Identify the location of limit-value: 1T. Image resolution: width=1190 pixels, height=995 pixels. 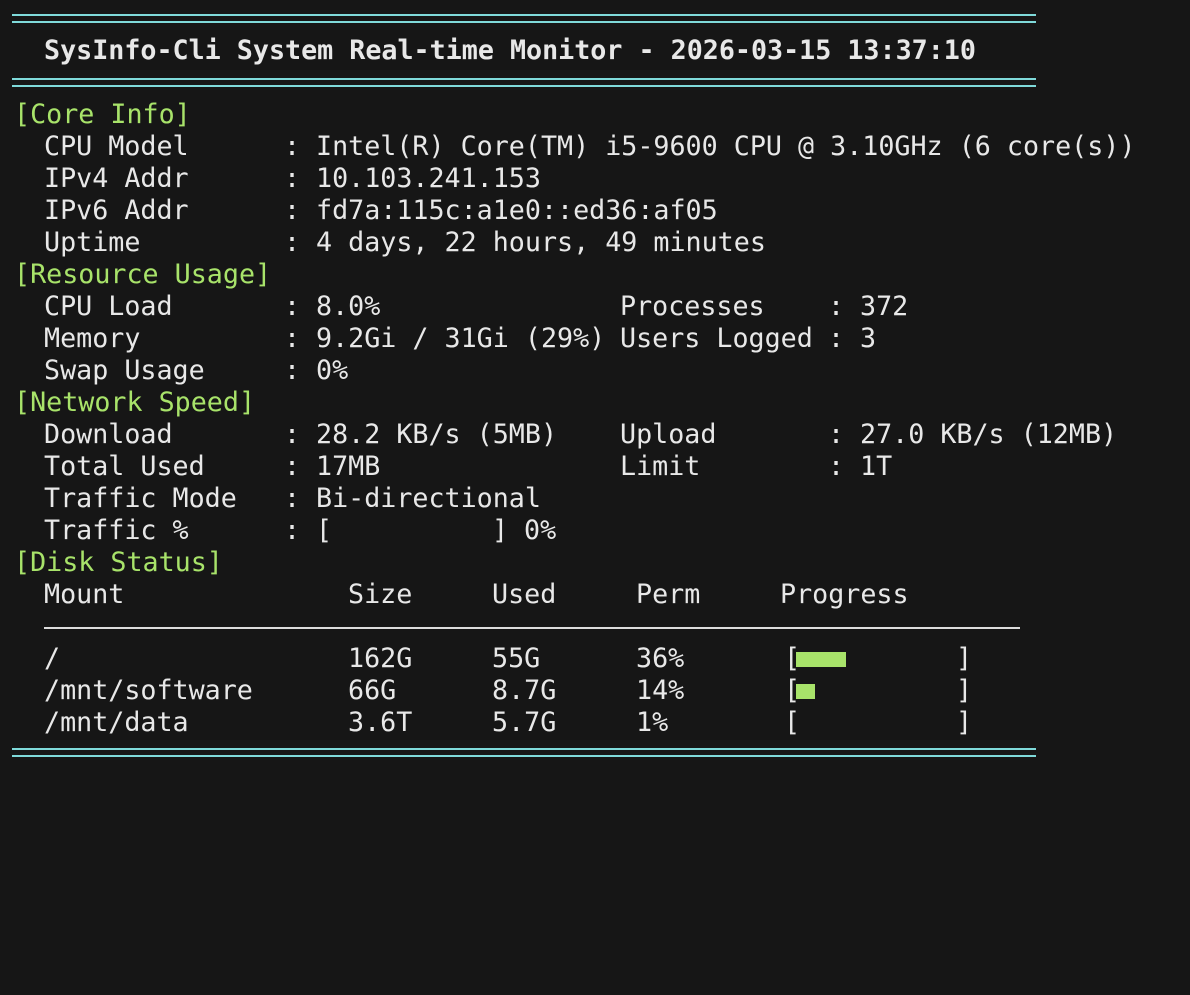
(876, 466).